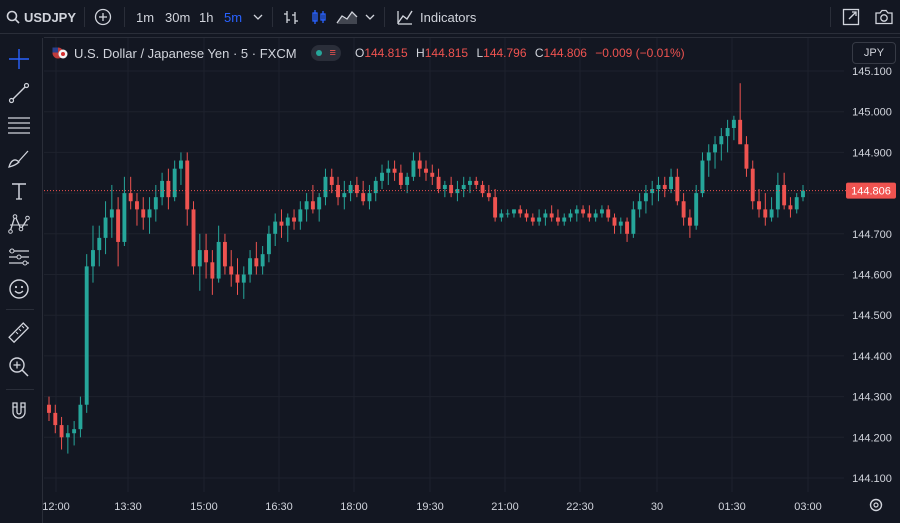 The image size is (900, 523). What do you see at coordinates (872, 113) in the screenshot?
I see `y-tick-label: 145.000` at bounding box center [872, 113].